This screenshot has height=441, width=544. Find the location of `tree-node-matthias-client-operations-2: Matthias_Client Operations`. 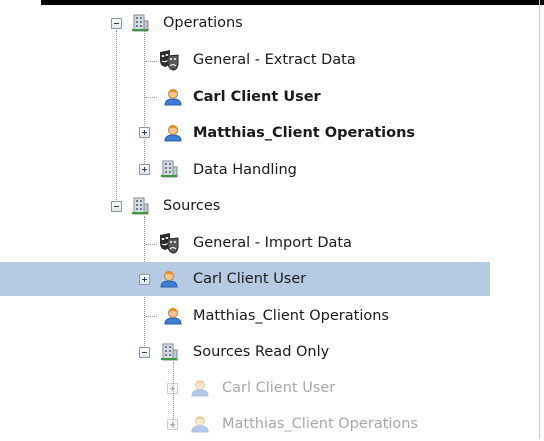

tree-node-matthias-client-operations-2: Matthias_Client Operations is located at coordinates (269, 316).